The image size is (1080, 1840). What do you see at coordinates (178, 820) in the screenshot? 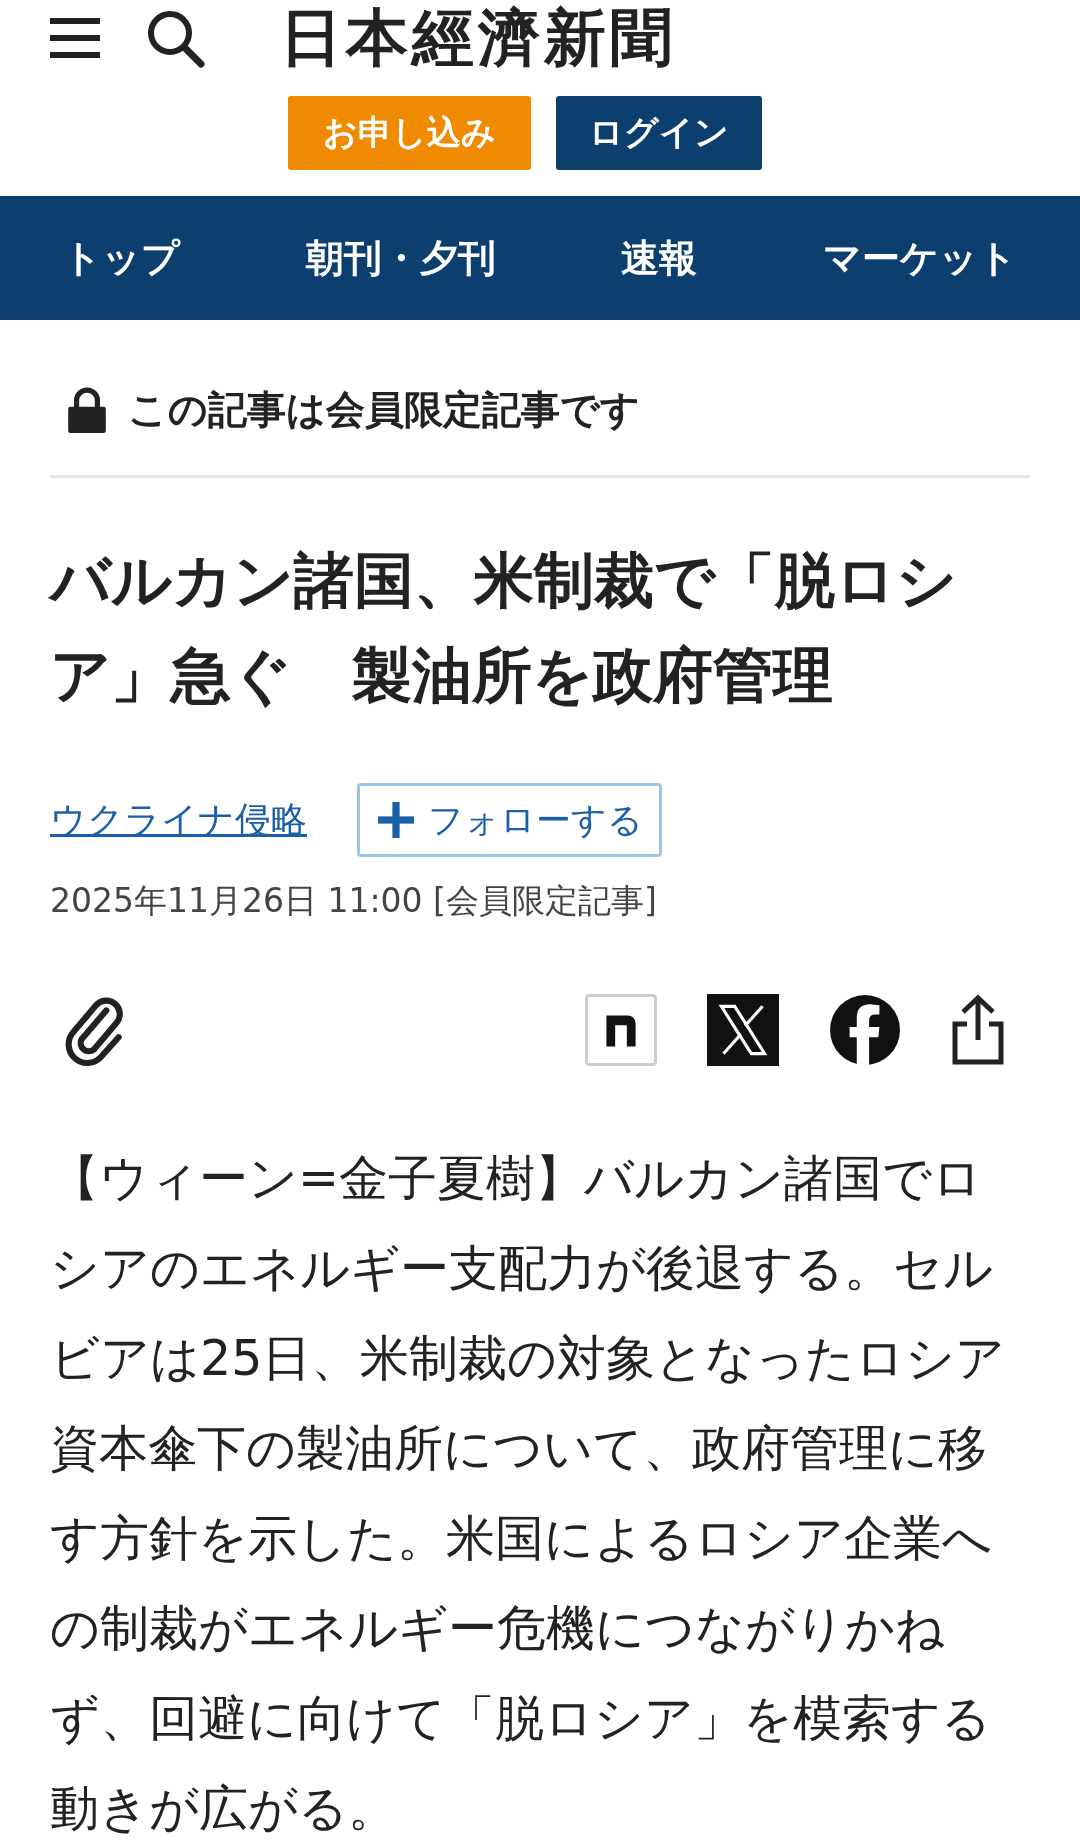
I see `topic-link: ウクライナ侵略` at bounding box center [178, 820].